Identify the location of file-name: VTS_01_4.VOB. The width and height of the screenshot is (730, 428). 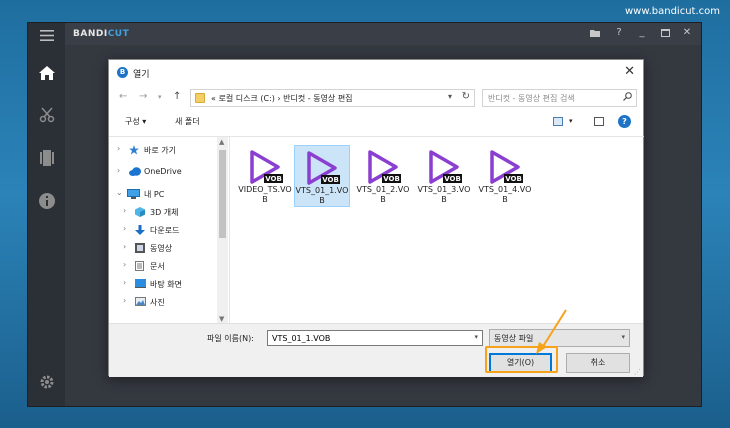
(505, 194).